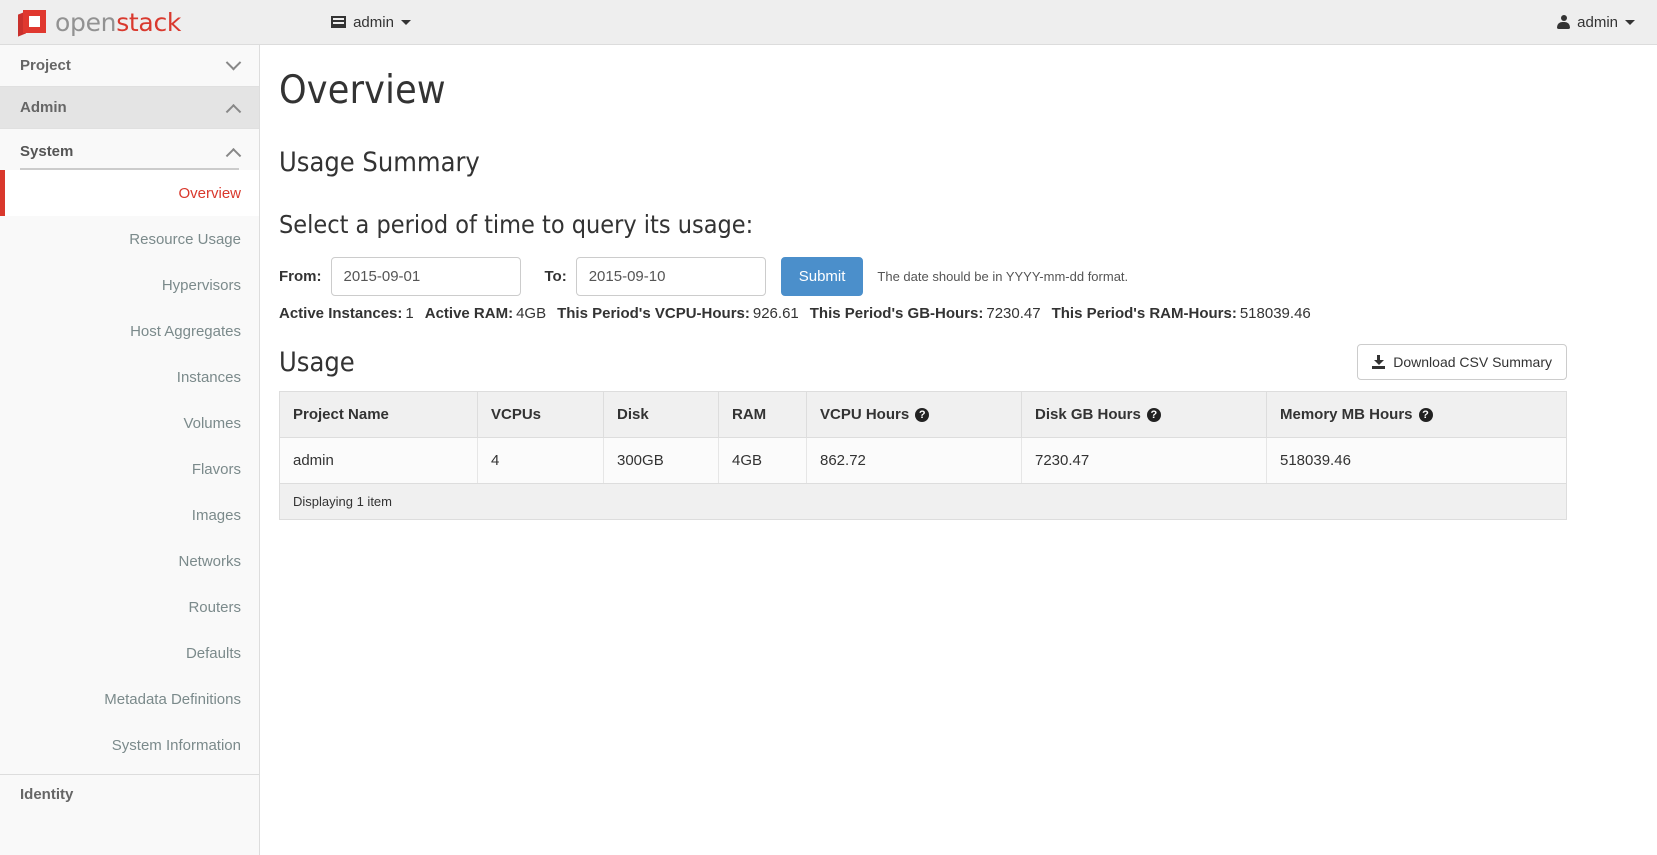 This screenshot has height=855, width=1657. What do you see at coordinates (1144, 460) in the screenshot?
I see `cell-disk-gb-hours: 7230.47` at bounding box center [1144, 460].